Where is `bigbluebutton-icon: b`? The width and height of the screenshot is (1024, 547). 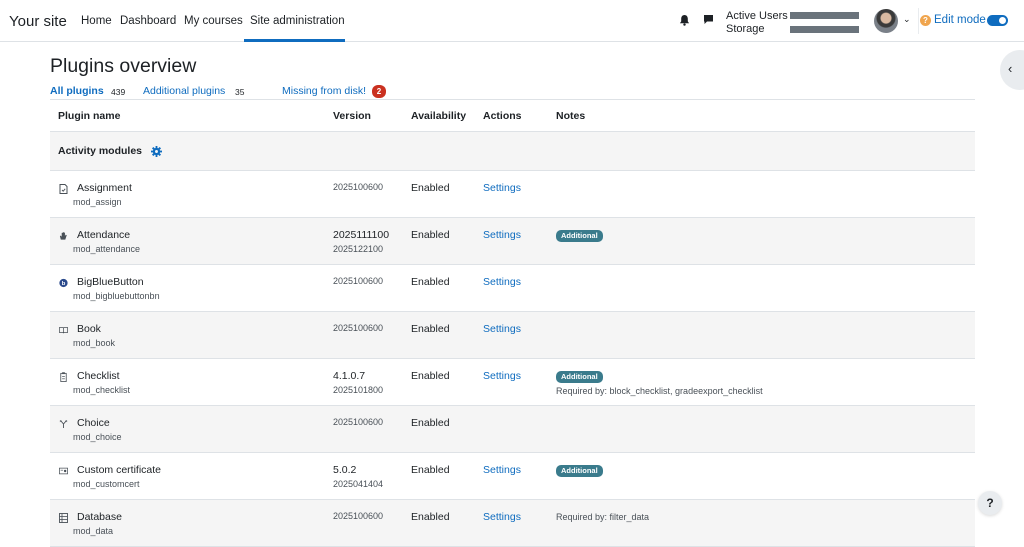 bigbluebutton-icon: b is located at coordinates (63, 282).